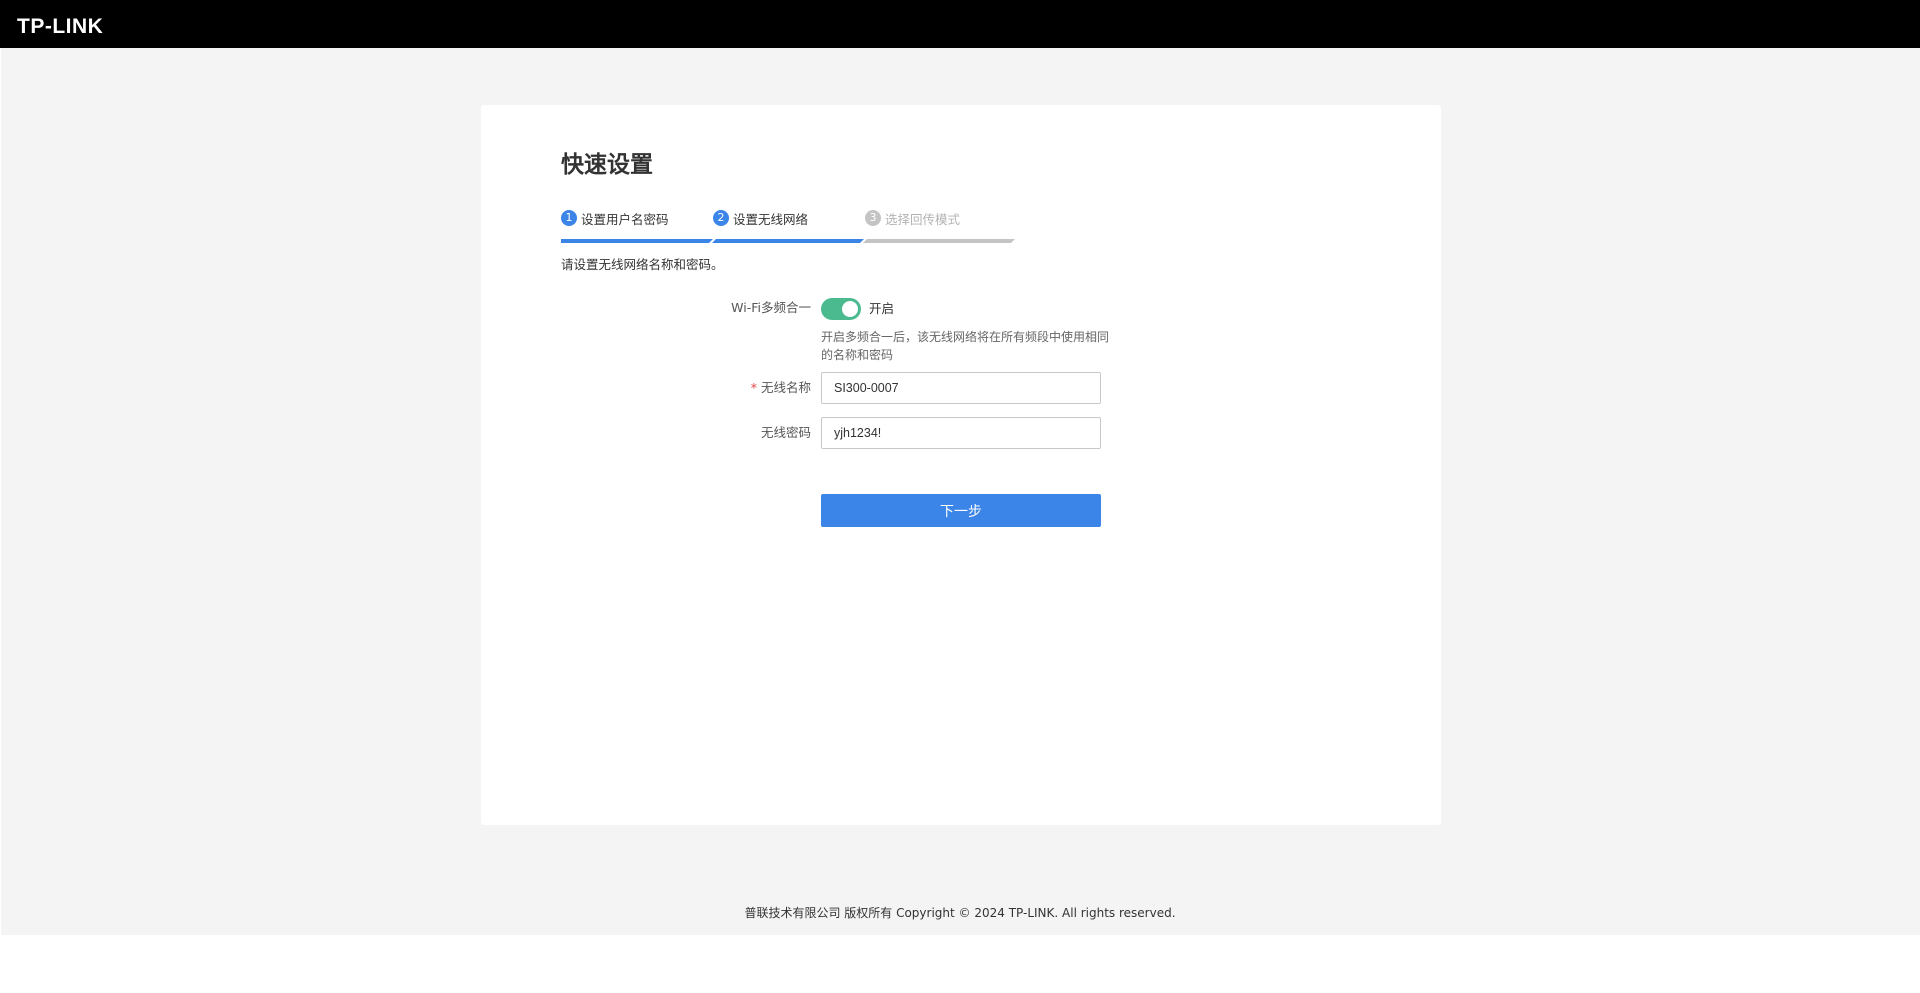 This screenshot has width=1920, height=993. What do you see at coordinates (60, 26) in the screenshot?
I see `tp-link-logo: TP-LINK` at bounding box center [60, 26].